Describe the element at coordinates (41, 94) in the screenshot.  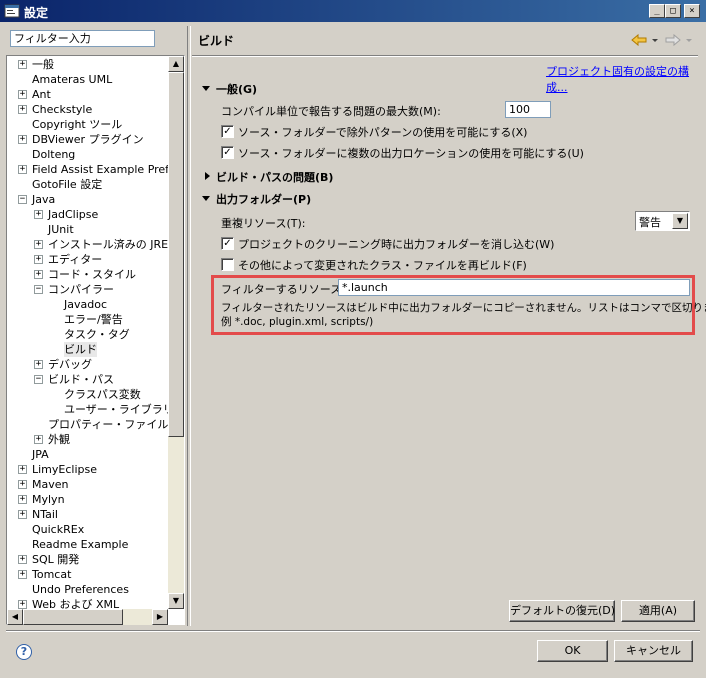
I see `tree-item: Ant` at that location.